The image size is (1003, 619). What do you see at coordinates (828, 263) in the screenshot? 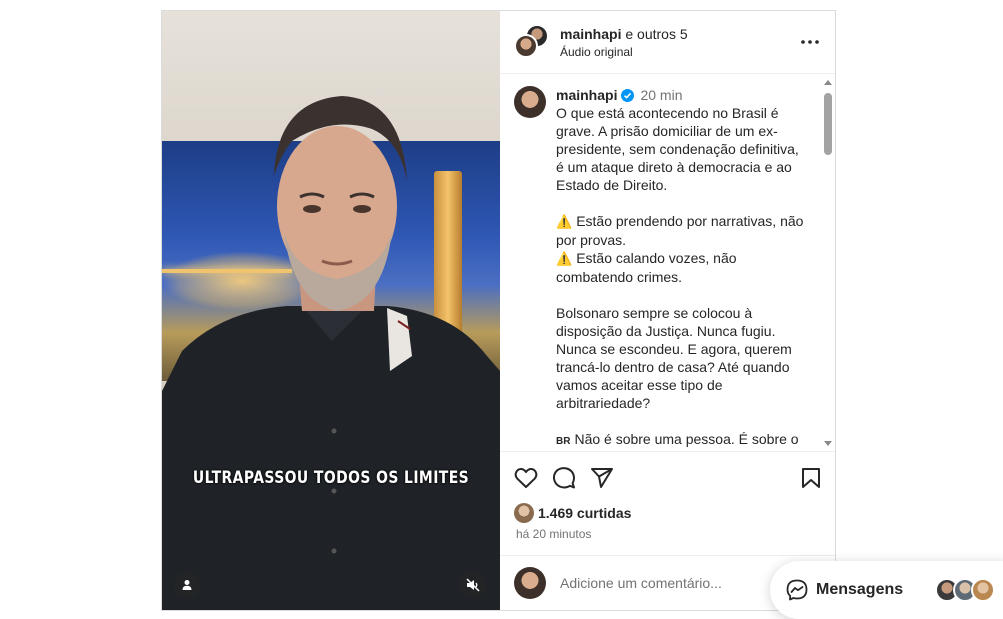
I see `scrollbar` at bounding box center [828, 263].